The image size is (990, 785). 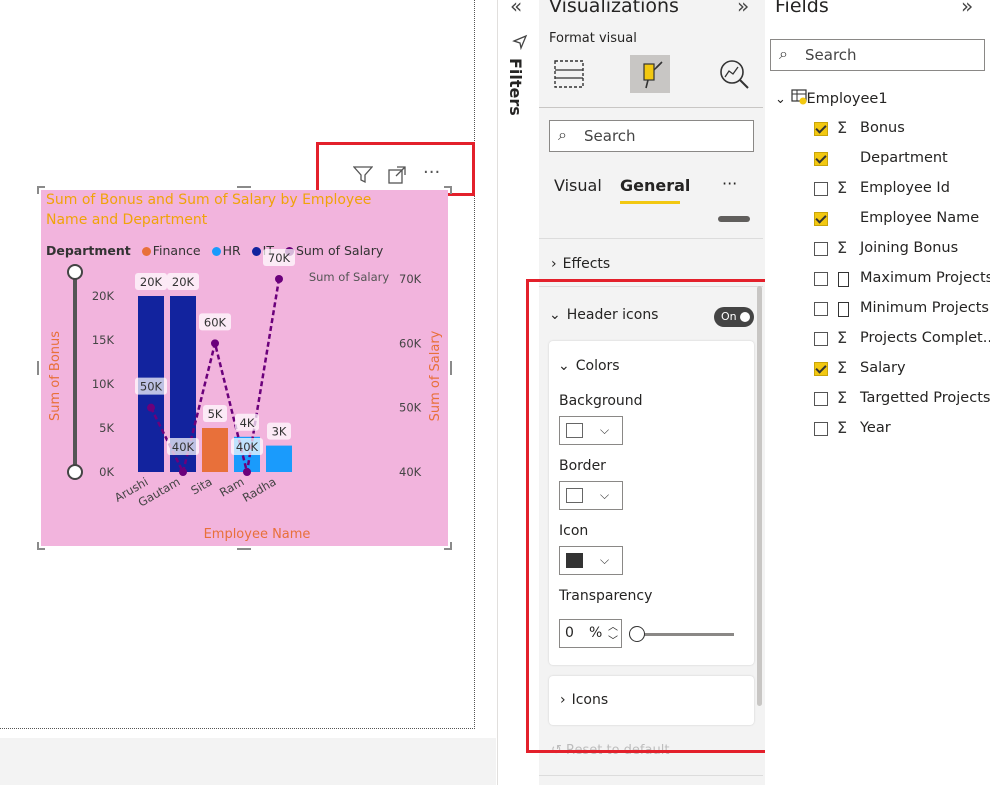 What do you see at coordinates (734, 74) in the screenshot?
I see `analytics-icon` at bounding box center [734, 74].